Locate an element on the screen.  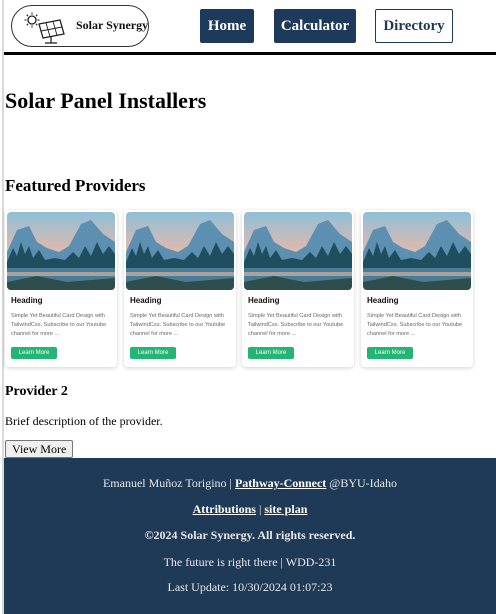
pathway-connect-link: Pathway-Connect is located at coordinates (280, 483).